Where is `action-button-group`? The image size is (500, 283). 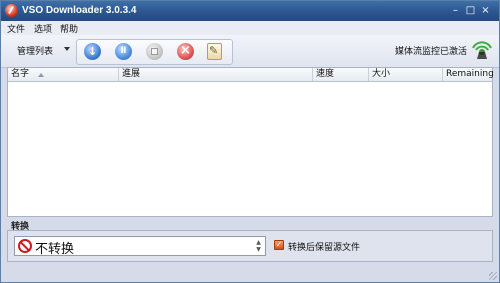 action-button-group is located at coordinates (154, 52).